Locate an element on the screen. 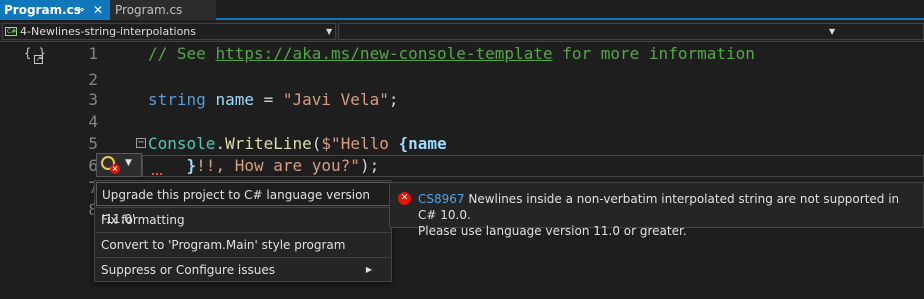  document-tab-strip: Program.cs ⊸ ✕ Program.cs is located at coordinates (462, 10).